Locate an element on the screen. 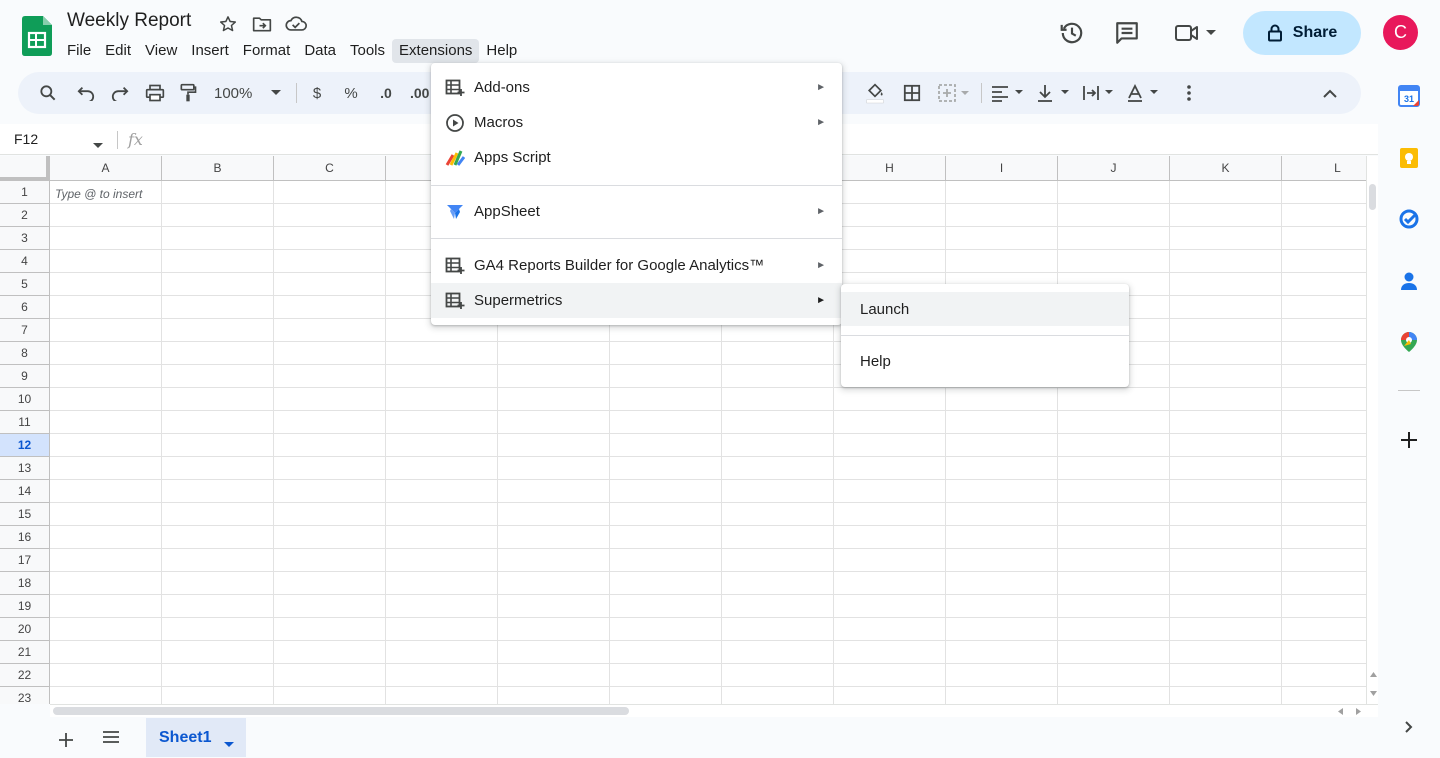  row-header: 1 is located at coordinates (25, 192).